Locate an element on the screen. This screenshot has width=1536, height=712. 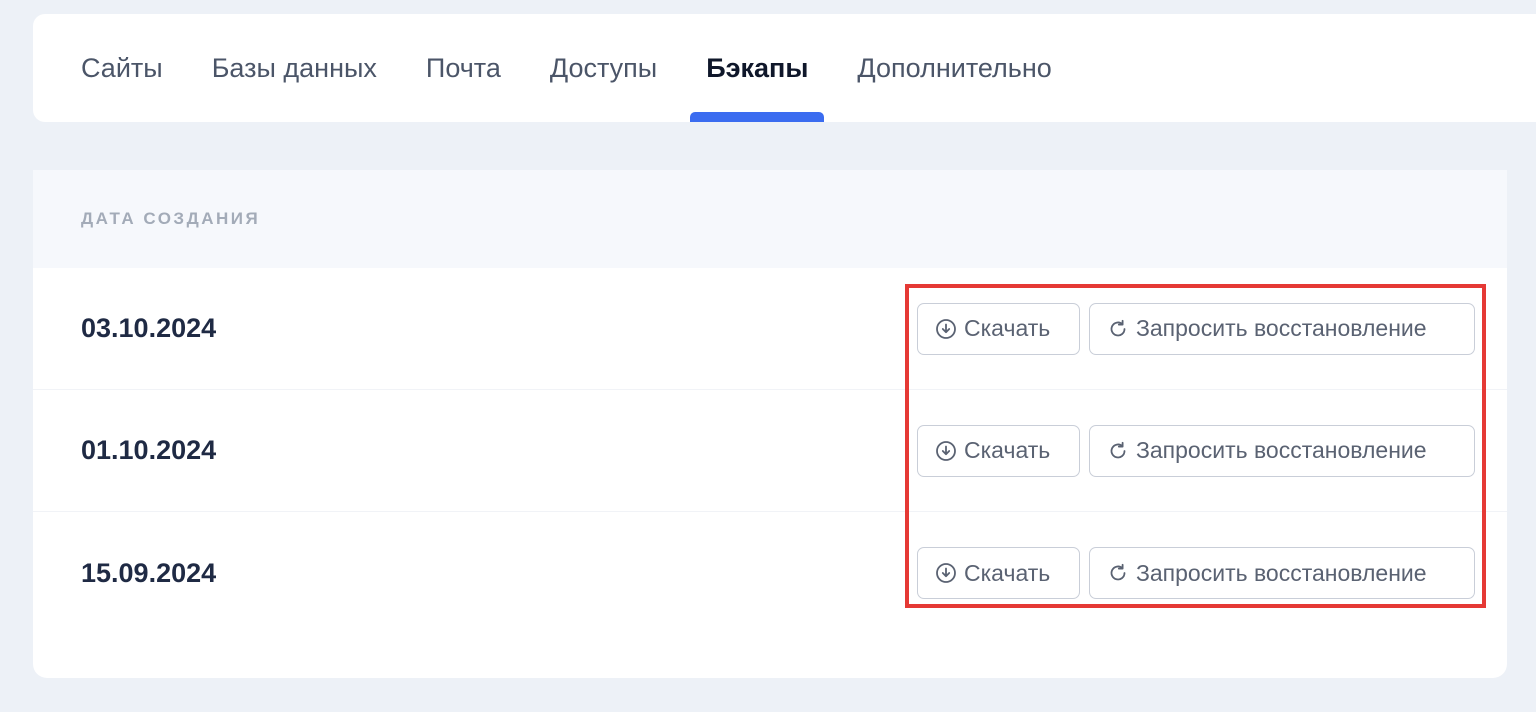
tab-databases: Базы данных is located at coordinates (294, 68).